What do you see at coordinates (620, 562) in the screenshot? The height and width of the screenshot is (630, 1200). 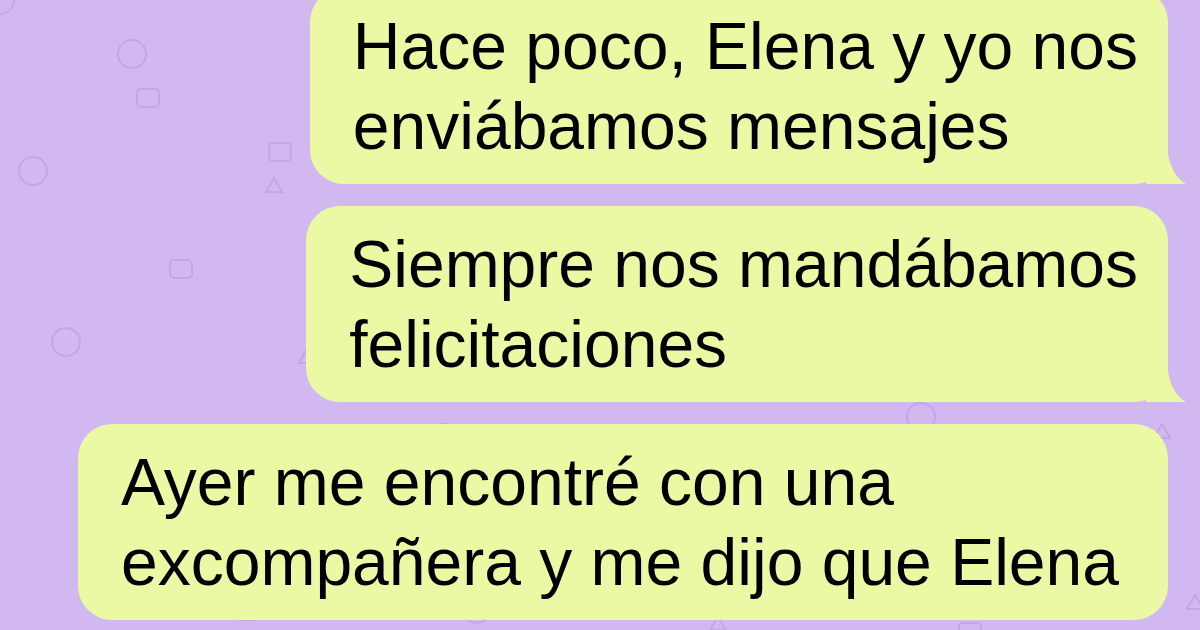 I see `message-text: excompañera y me dijo que Elena` at bounding box center [620, 562].